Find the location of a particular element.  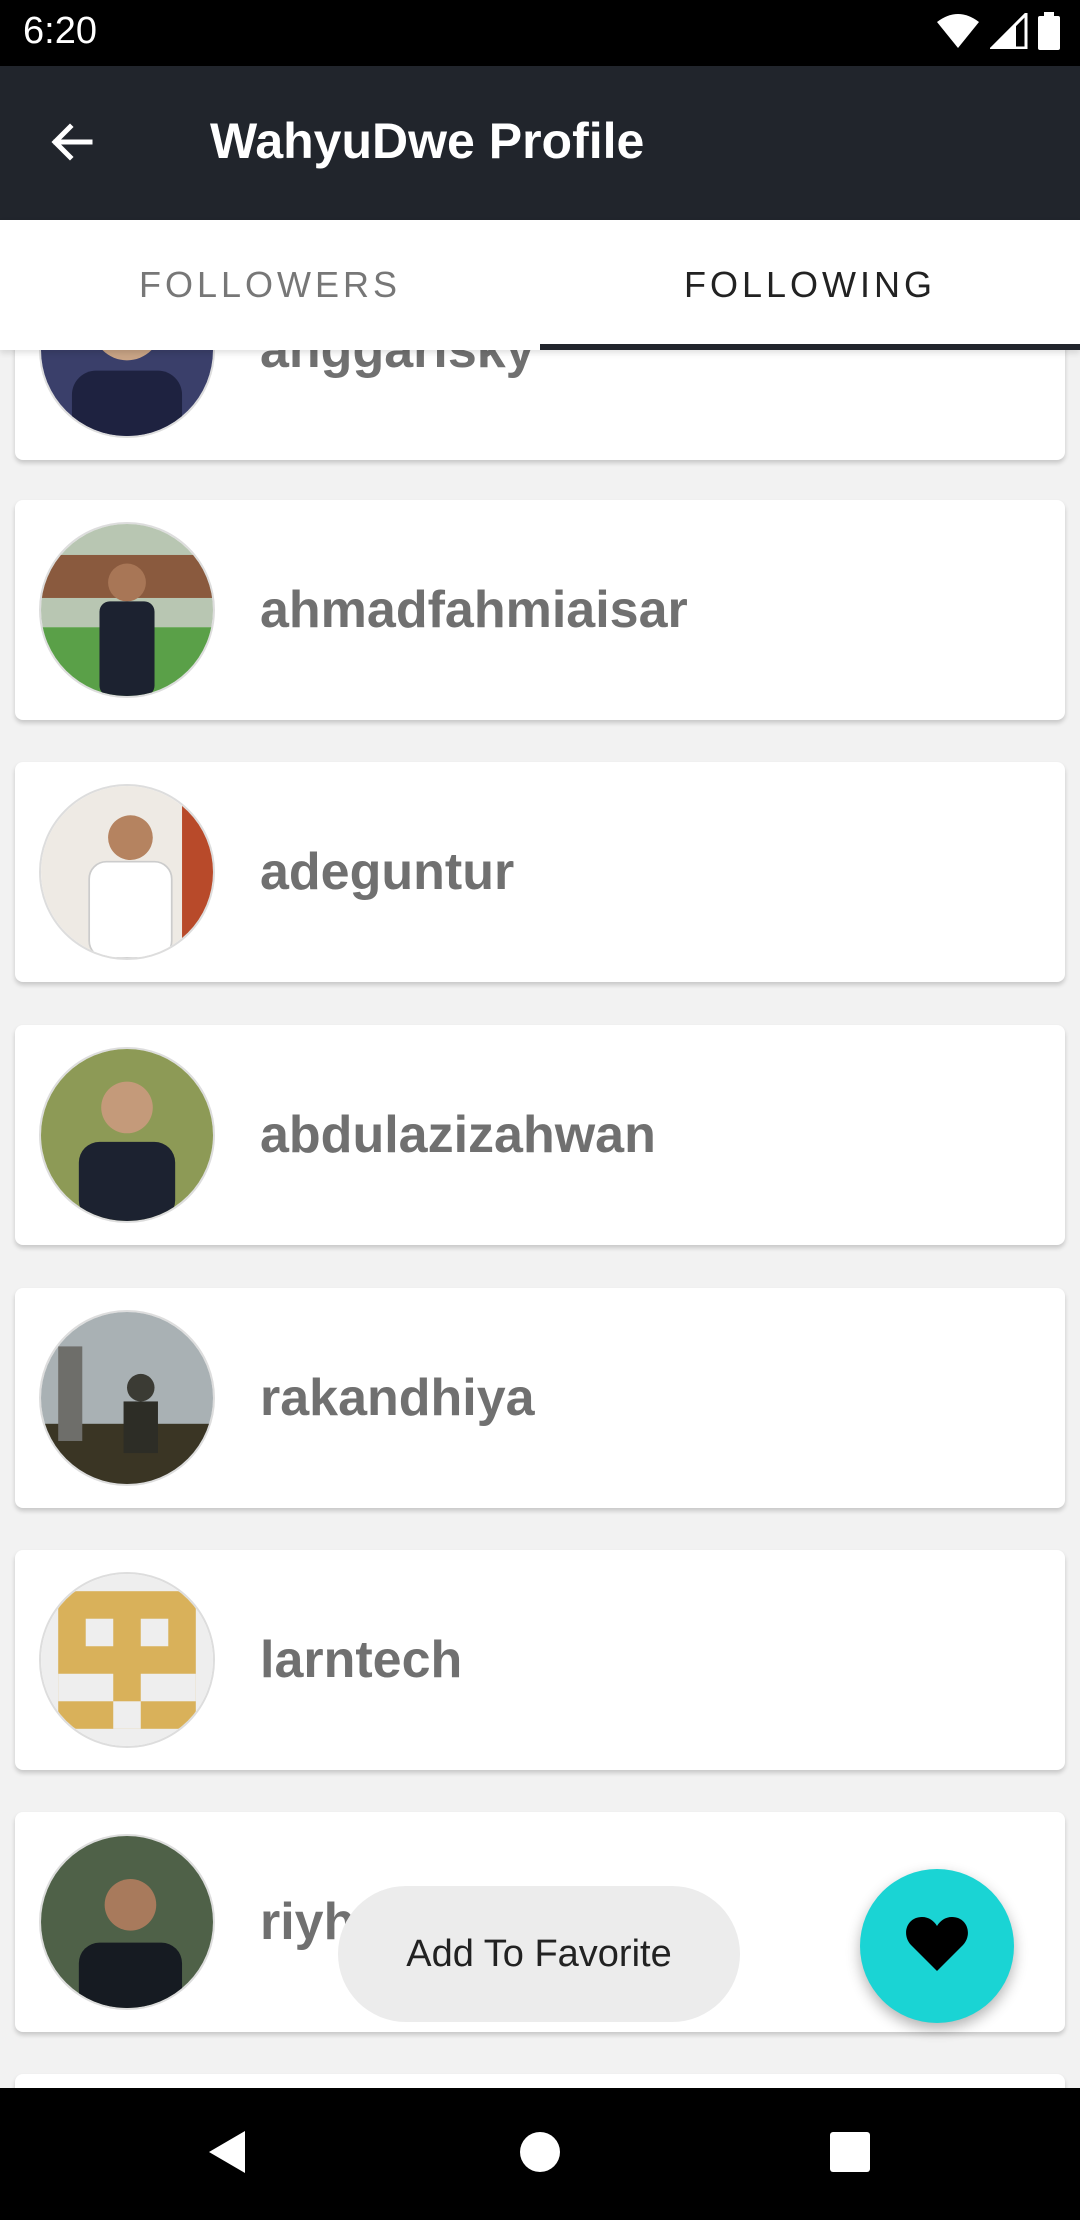

username: anggarisky is located at coordinates (397, 364).